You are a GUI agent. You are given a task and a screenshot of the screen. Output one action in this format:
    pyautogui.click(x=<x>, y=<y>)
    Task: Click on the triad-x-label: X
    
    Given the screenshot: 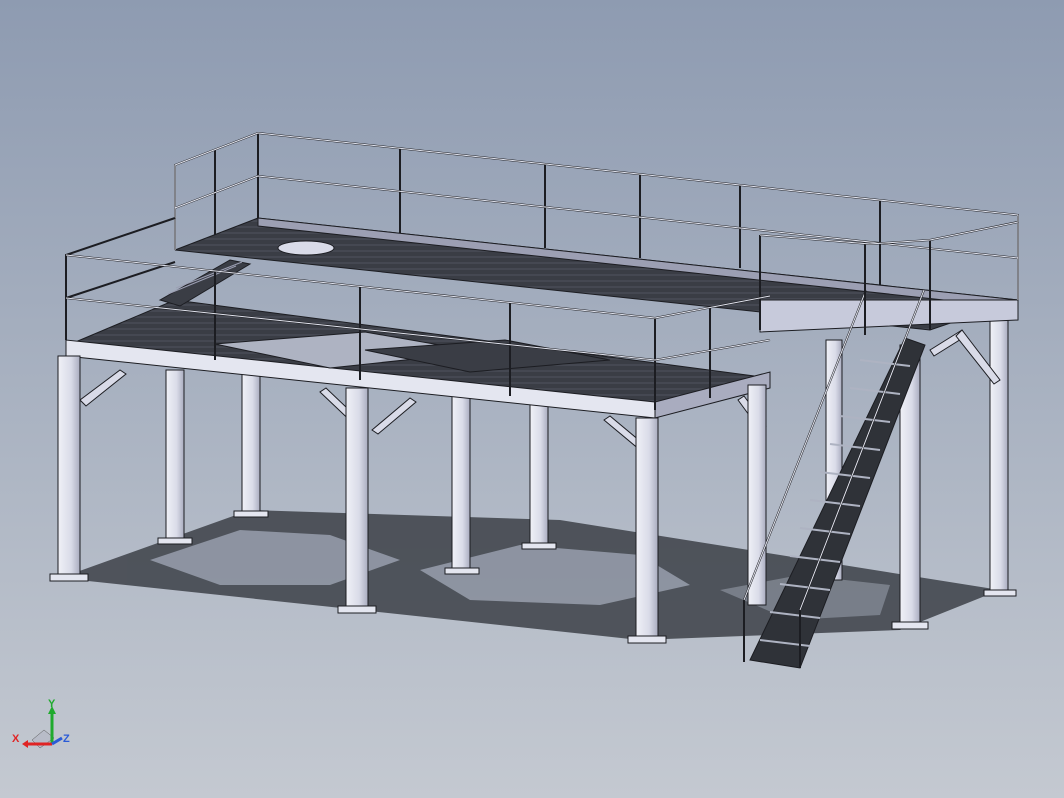 What is the action you would take?
    pyautogui.click(x=16, y=739)
    